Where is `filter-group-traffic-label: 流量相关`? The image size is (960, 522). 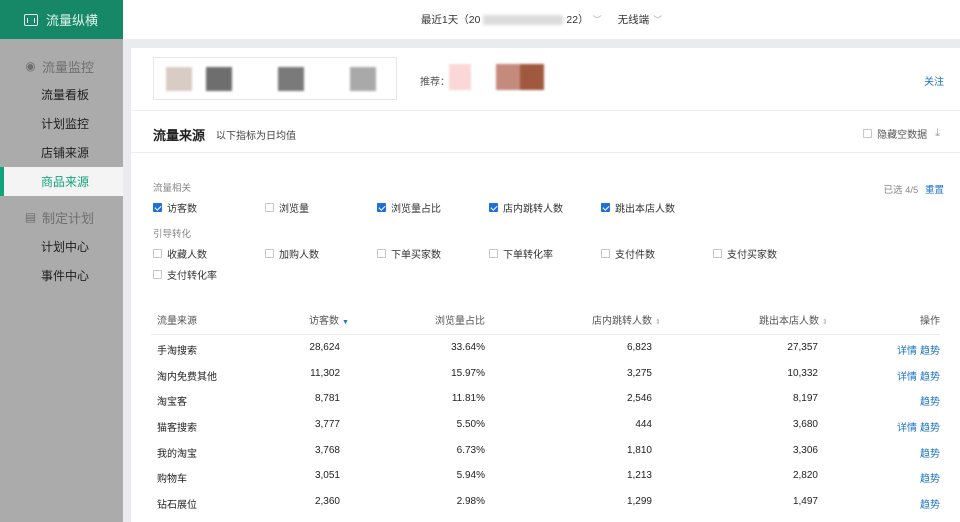 filter-group-traffic-label: 流量相关 is located at coordinates (172, 188).